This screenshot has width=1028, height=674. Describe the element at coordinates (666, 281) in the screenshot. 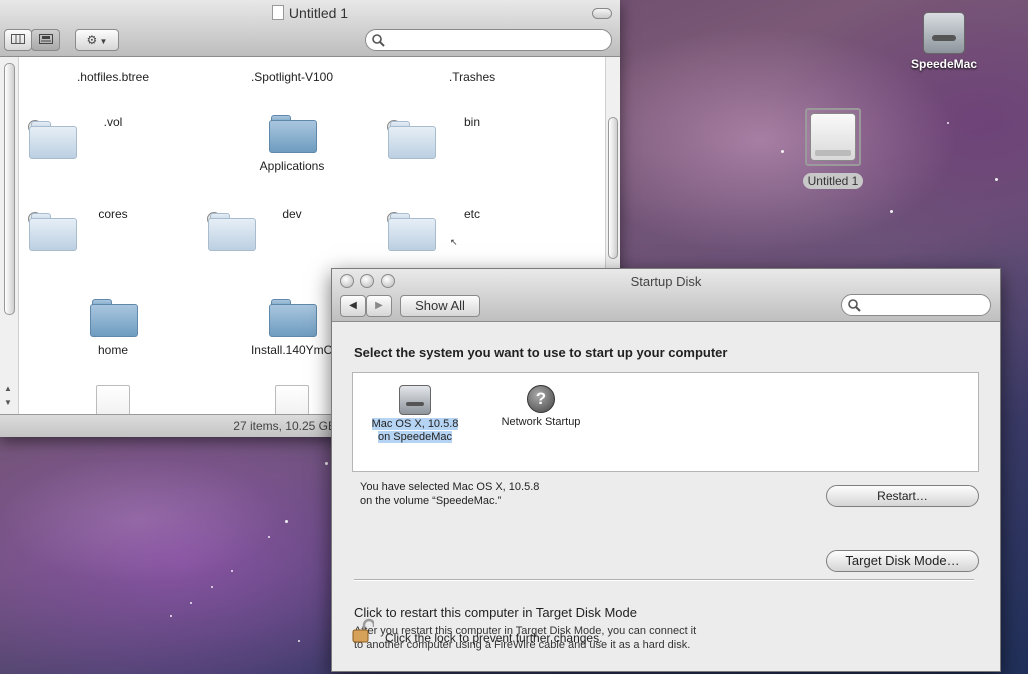

I see `window-title: Startup Disk` at that location.